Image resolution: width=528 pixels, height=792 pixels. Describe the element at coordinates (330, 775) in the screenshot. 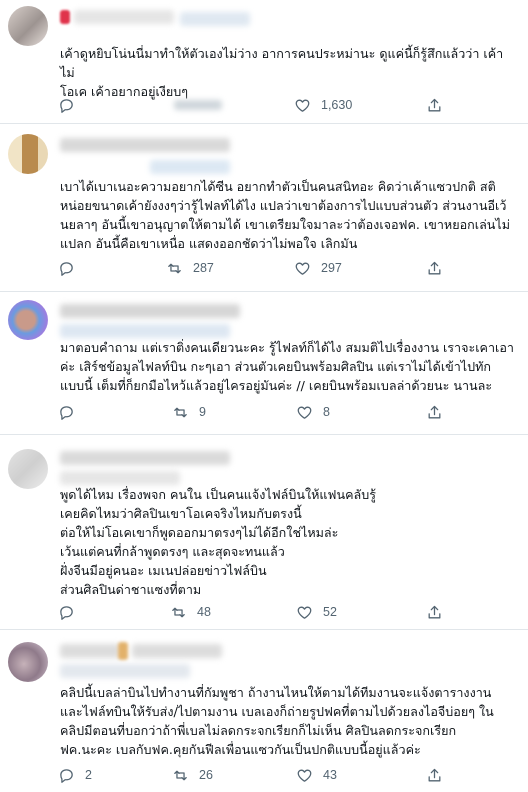

I see `like-count: 43` at that location.